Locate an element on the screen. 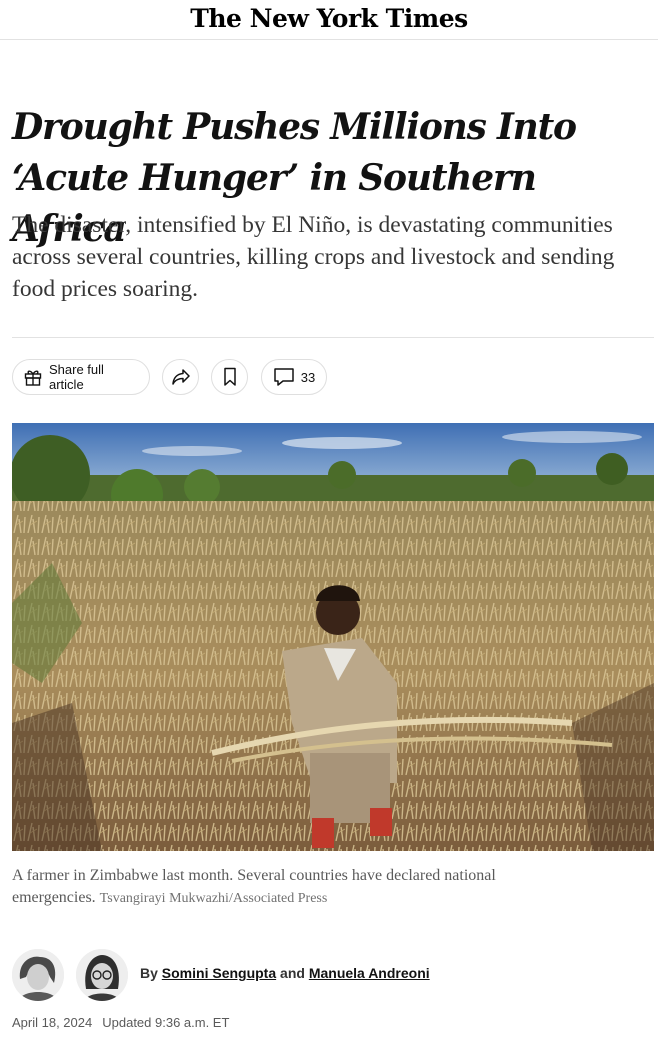  article-dates: April 18, 2024 Updated 9:36 a.m. ET is located at coordinates (120, 1022).